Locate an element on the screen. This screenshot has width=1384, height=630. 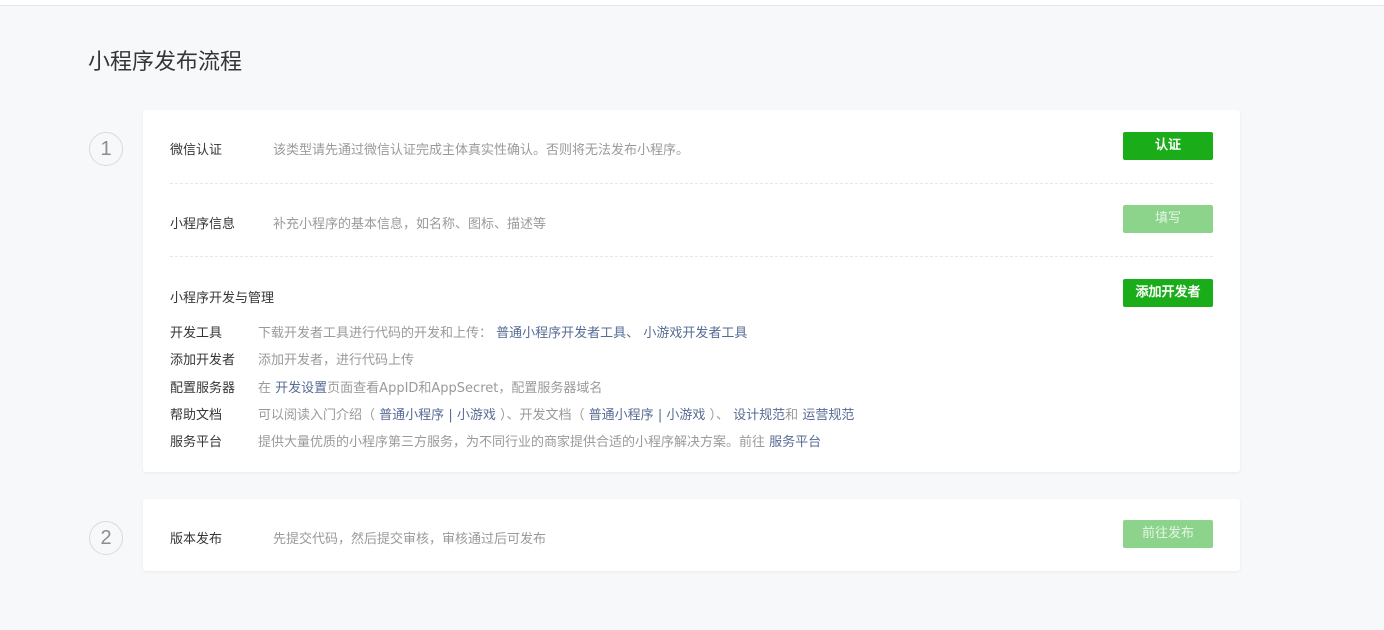
server-post-text: 页面查看AppID和AppSecret，配置服务器域名 is located at coordinates (465, 388).